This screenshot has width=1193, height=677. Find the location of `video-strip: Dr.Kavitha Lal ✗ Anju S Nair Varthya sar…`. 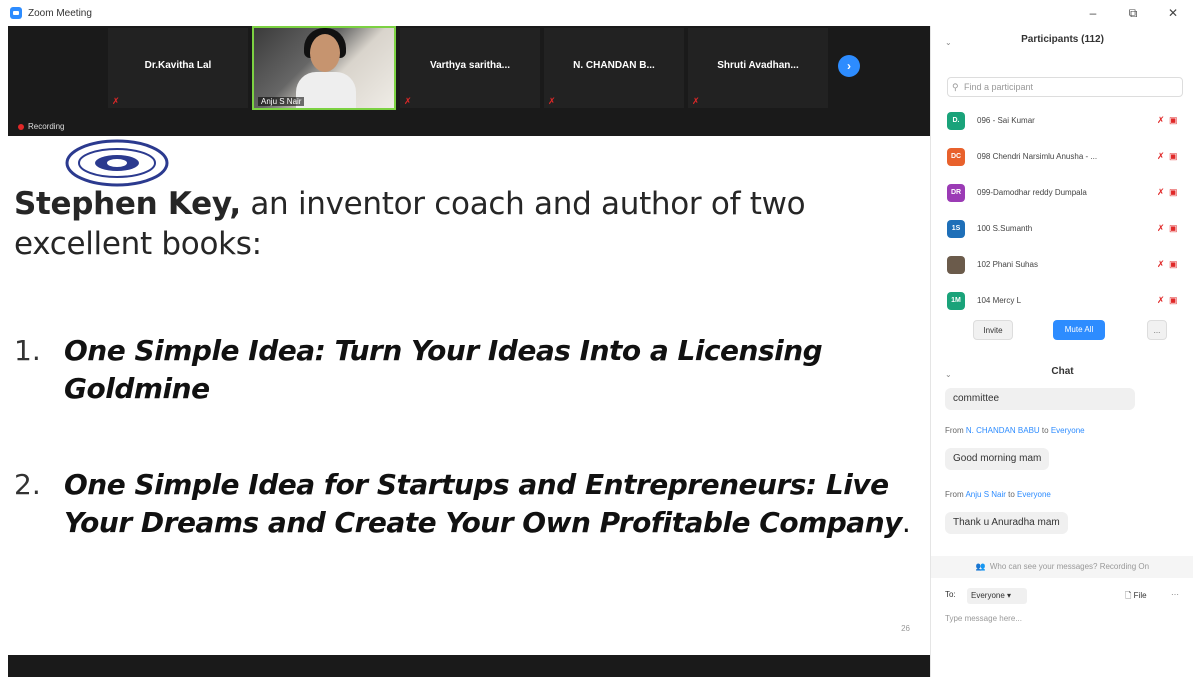

video-strip: Dr.Kavitha Lal ✗ Anju S Nair Varthya sar… is located at coordinates (469, 81).